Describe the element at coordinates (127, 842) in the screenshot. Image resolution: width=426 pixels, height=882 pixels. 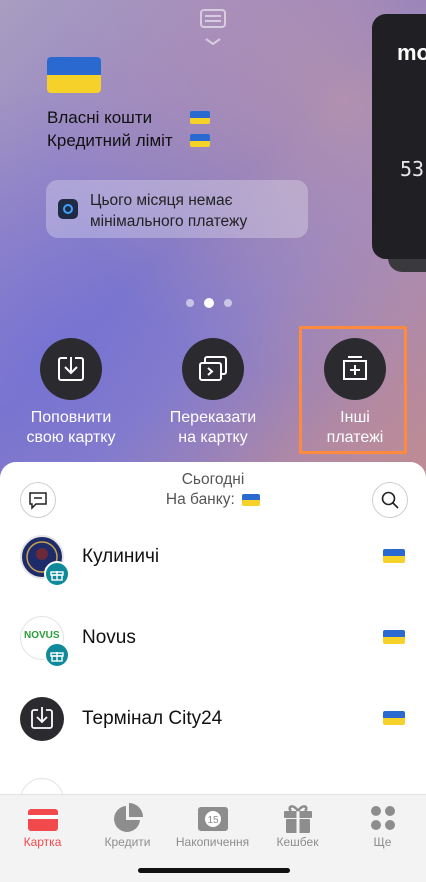
I see `tab-label: Кредити` at that location.